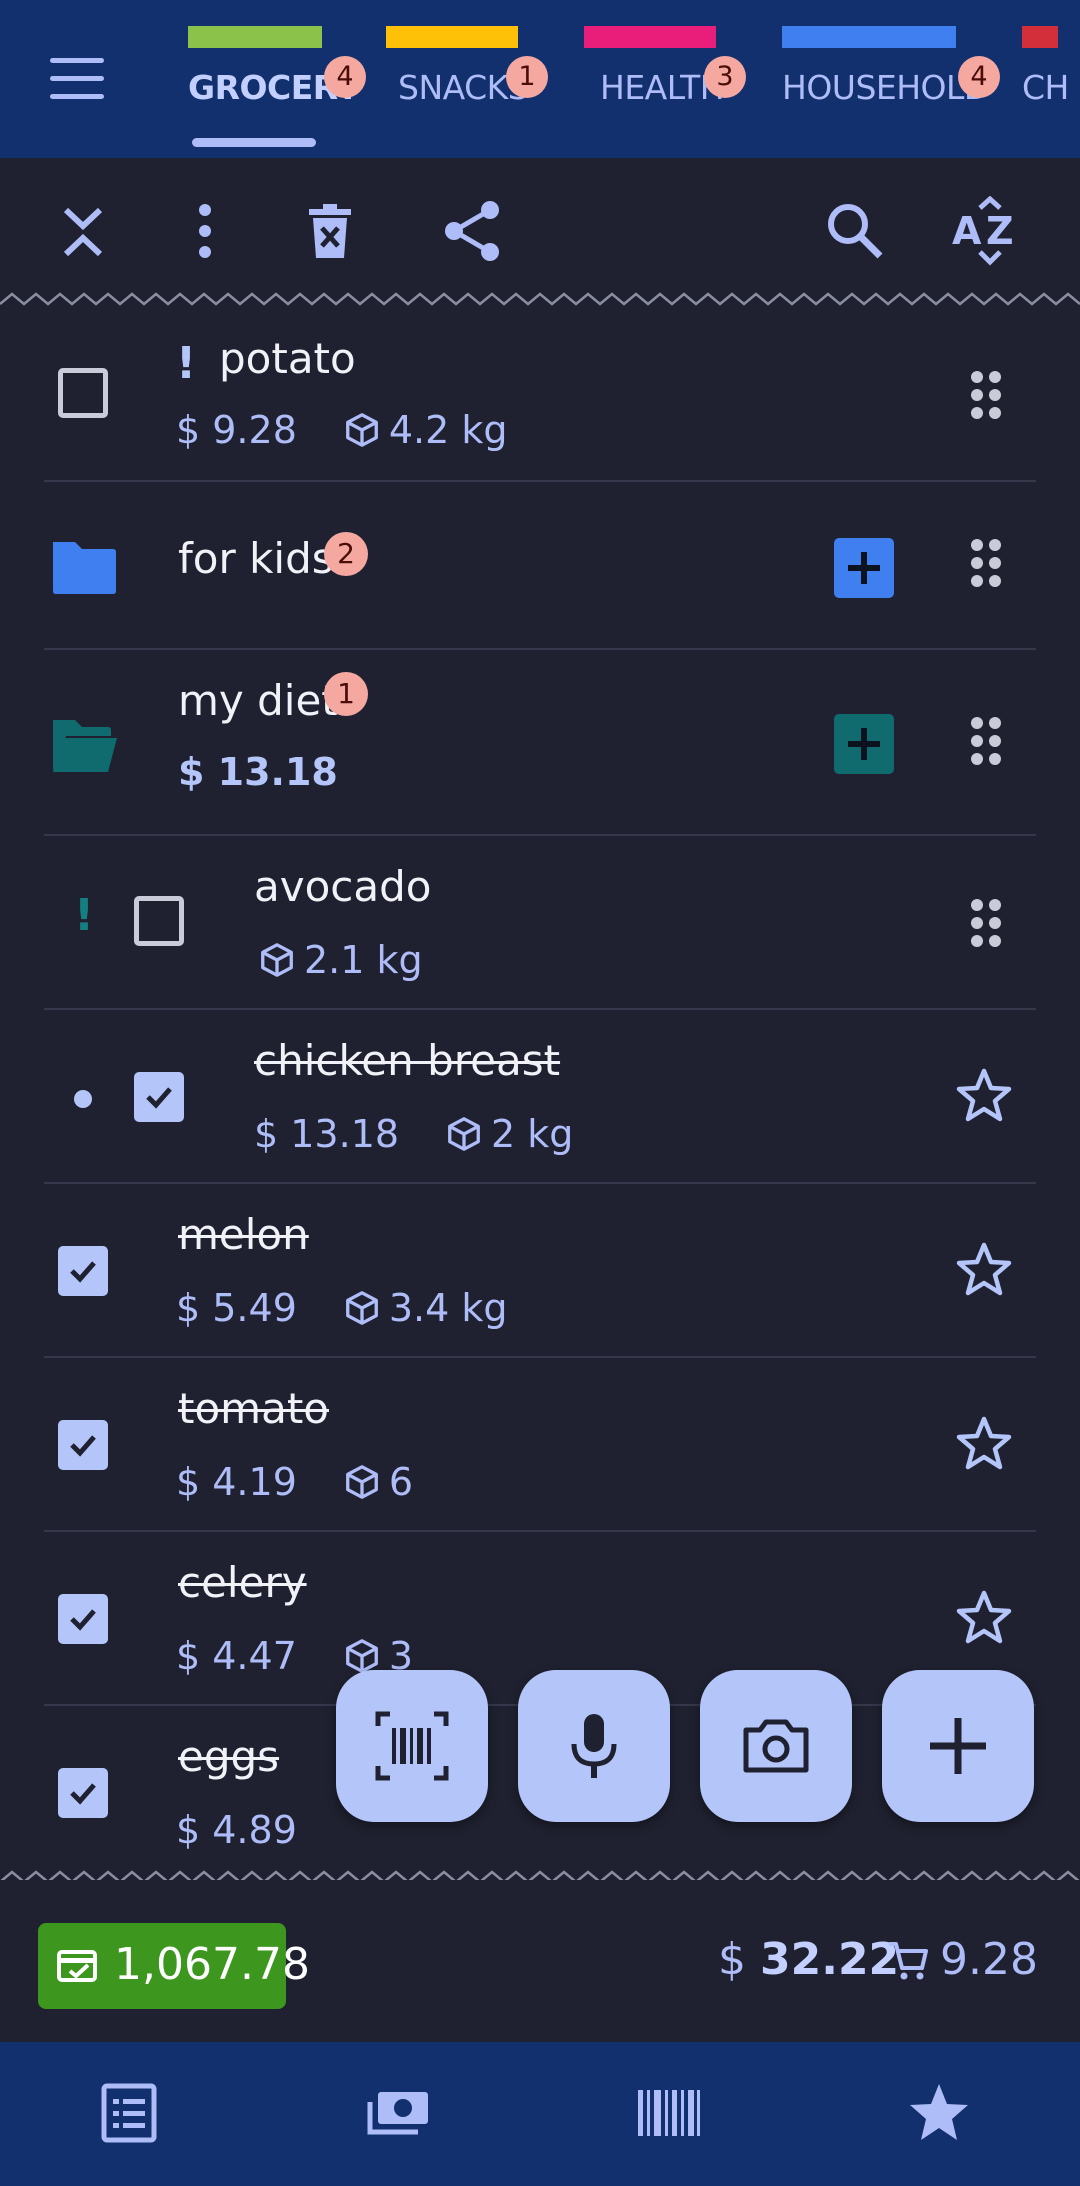  What do you see at coordinates (229, 1756) in the screenshot?
I see `item-name: eggs` at bounding box center [229, 1756].